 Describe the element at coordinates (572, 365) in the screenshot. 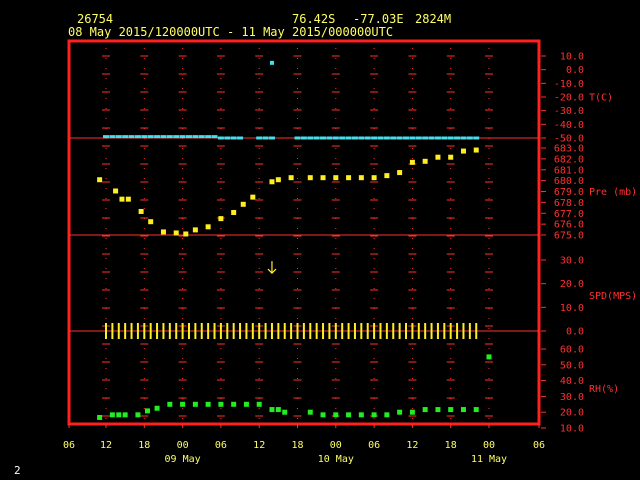

I see `y-tick-label-humidity: 50.0` at that location.